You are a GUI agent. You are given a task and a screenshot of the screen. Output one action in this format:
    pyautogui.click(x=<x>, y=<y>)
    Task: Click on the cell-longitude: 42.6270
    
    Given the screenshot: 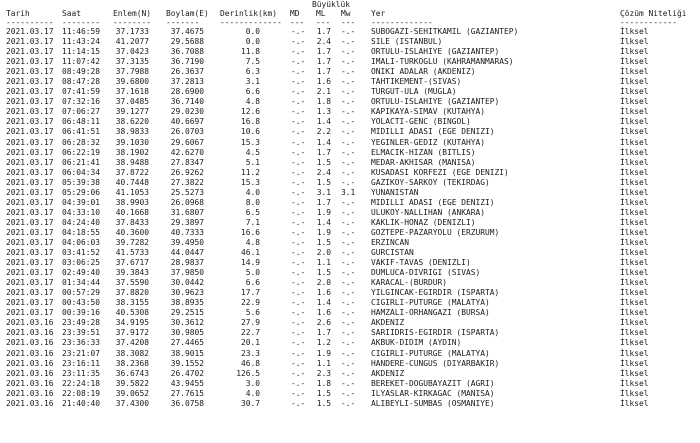 What is the action you would take?
    pyautogui.click(x=187, y=152)
    